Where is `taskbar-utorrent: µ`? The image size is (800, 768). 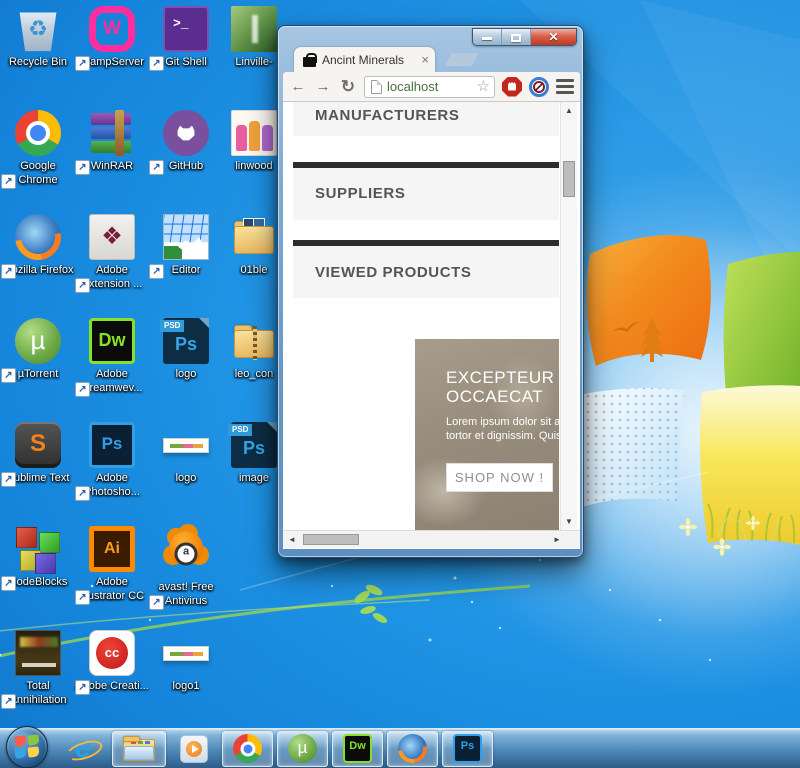
taskbar-utorrent: µ is located at coordinates (302, 748).